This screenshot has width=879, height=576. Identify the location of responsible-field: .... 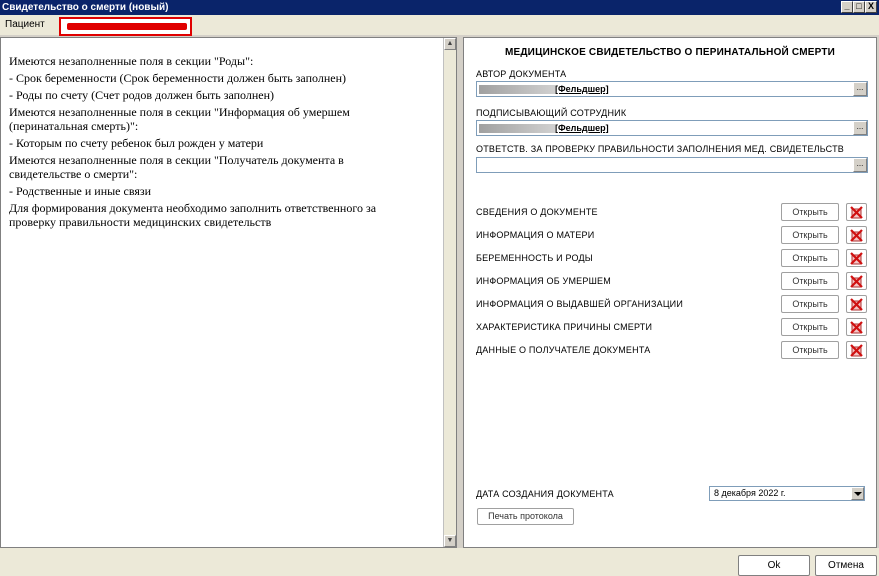
(672, 165).